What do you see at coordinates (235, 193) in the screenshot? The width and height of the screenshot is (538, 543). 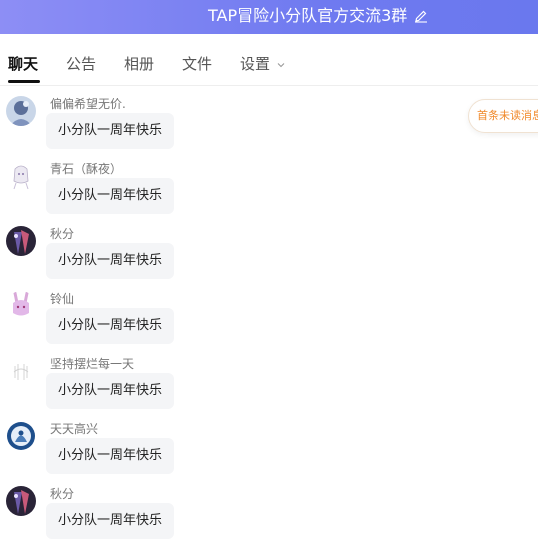 I see `message-item: 青石（酥夜） 小分队一周年快乐` at bounding box center [235, 193].